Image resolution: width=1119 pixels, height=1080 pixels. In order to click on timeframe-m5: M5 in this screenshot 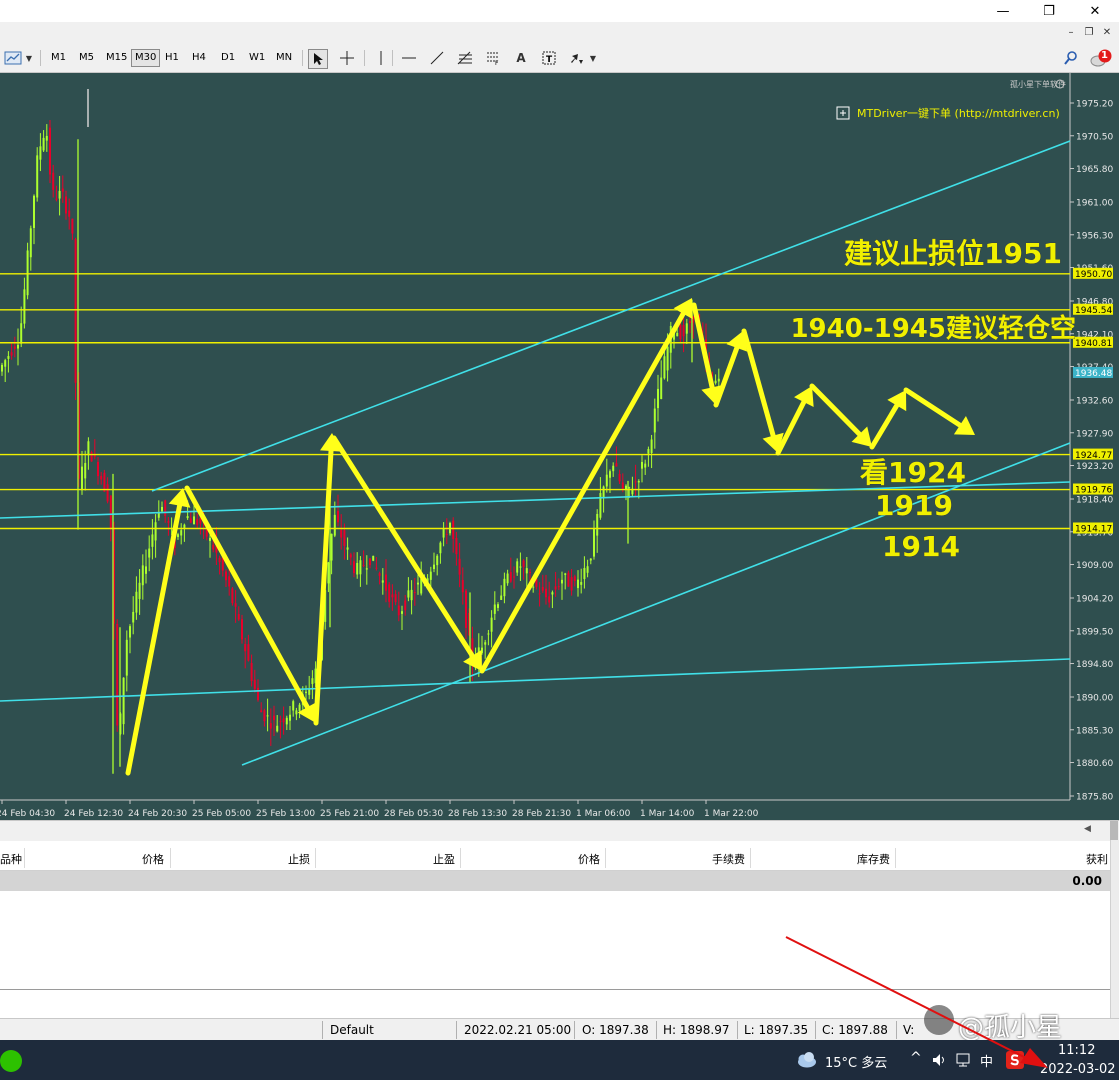, I will do `click(86, 58)`.